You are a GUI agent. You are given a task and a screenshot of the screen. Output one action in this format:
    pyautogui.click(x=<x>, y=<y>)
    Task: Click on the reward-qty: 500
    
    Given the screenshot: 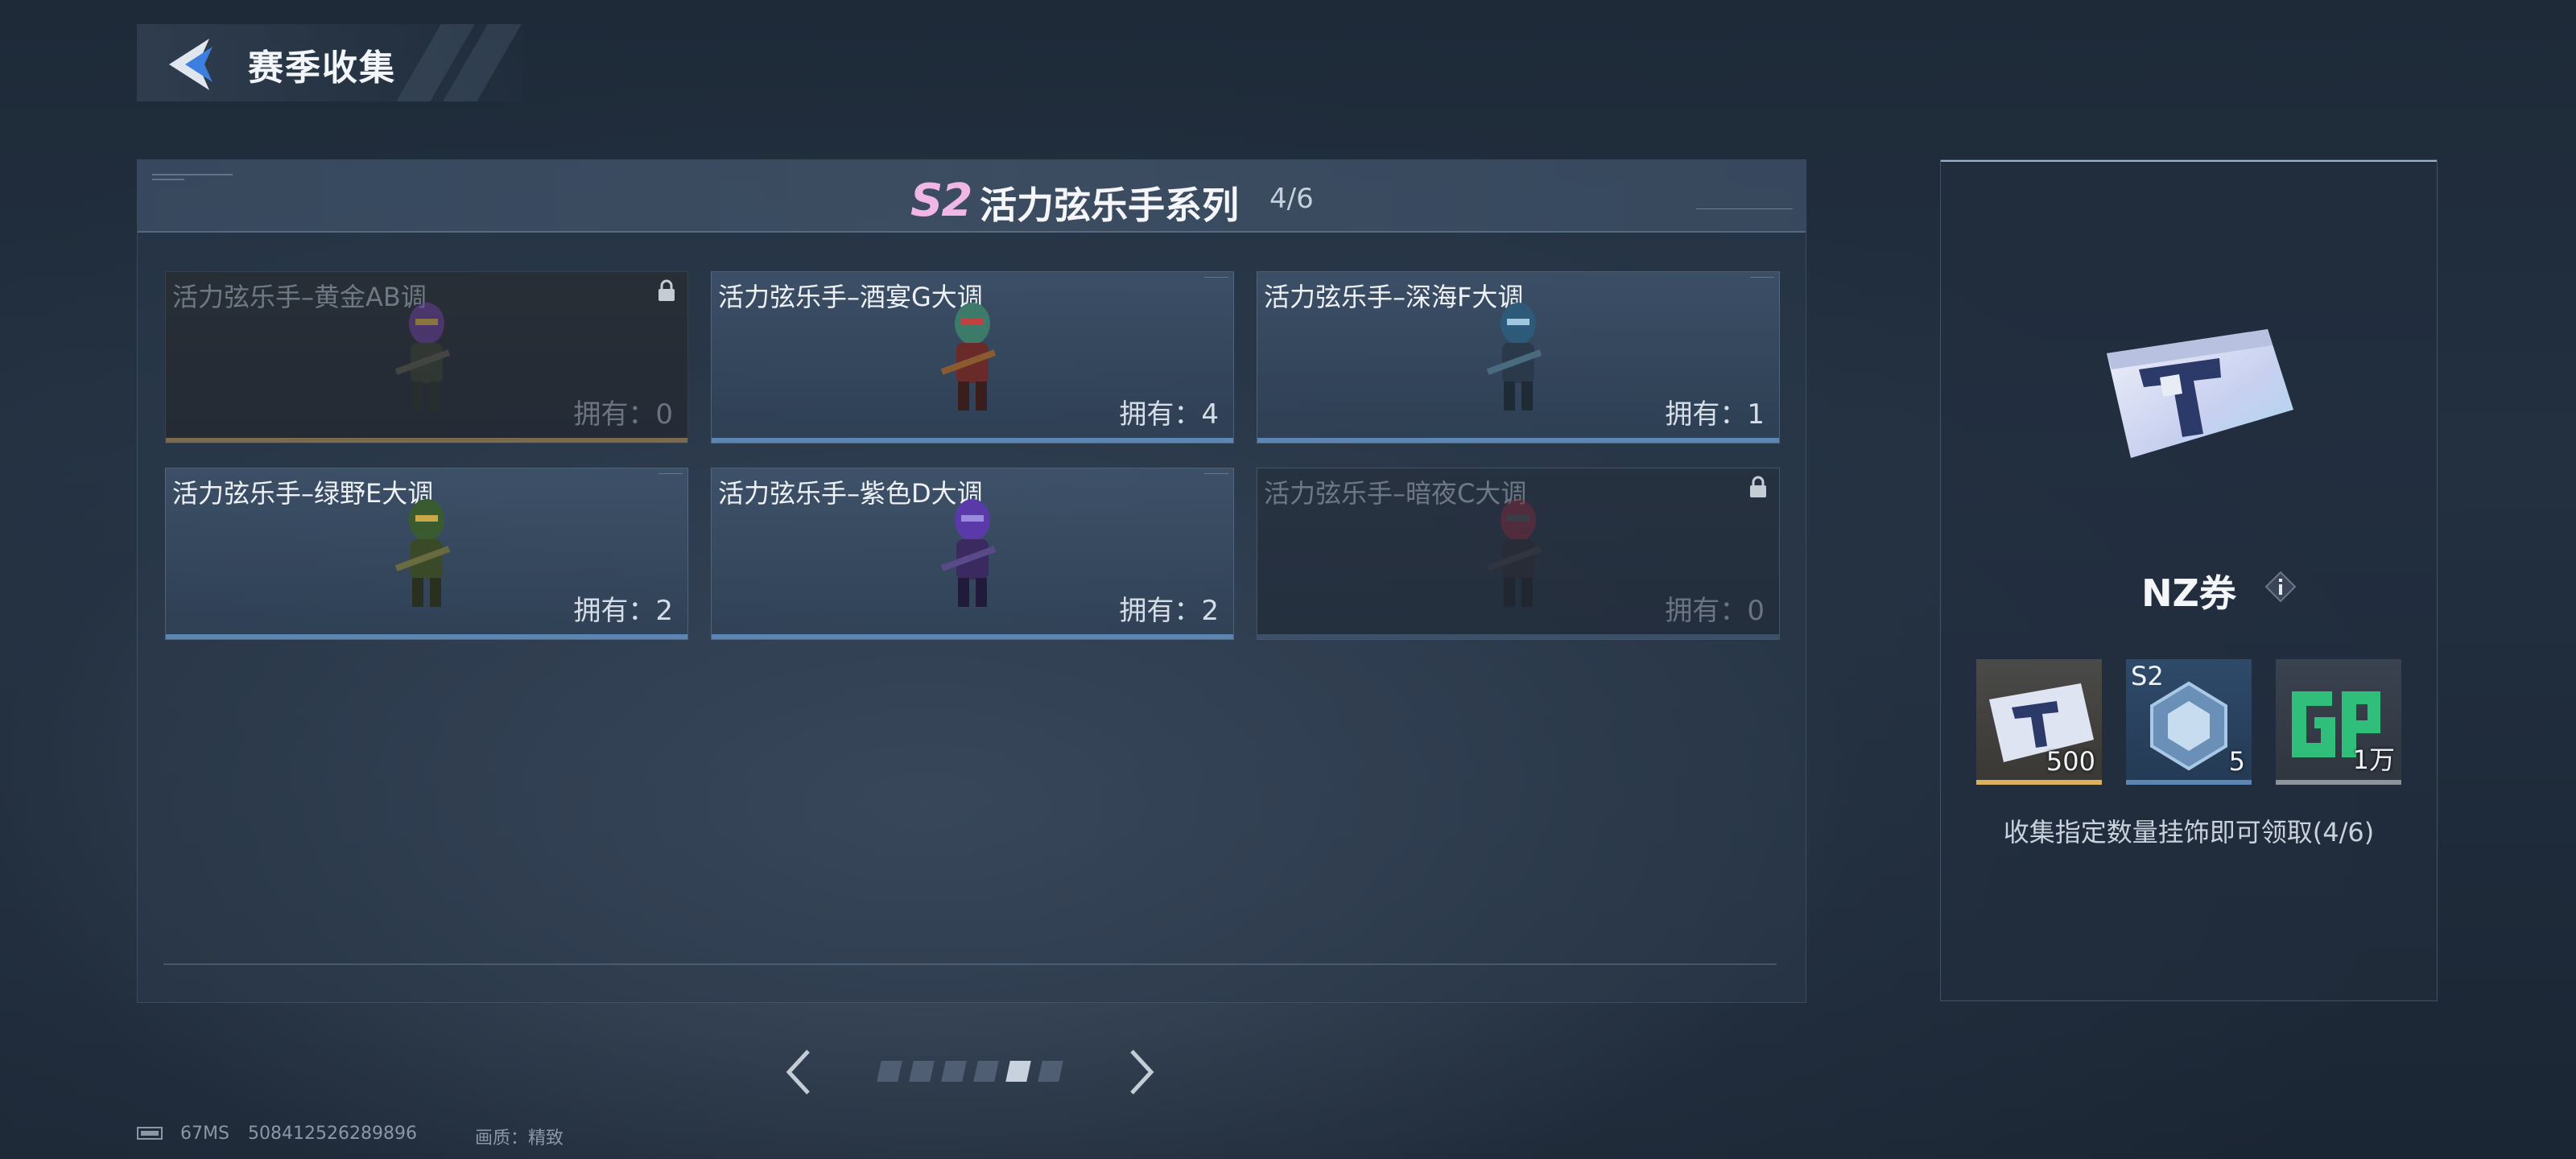 What is the action you would take?
    pyautogui.click(x=2070, y=761)
    